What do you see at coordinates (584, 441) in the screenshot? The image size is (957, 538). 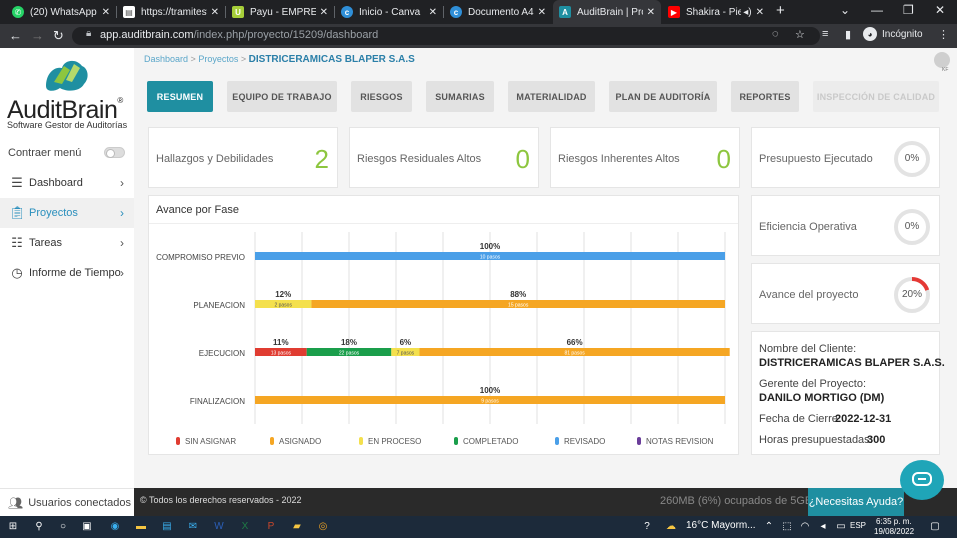 I see `legend-label: REVISADO` at bounding box center [584, 441].